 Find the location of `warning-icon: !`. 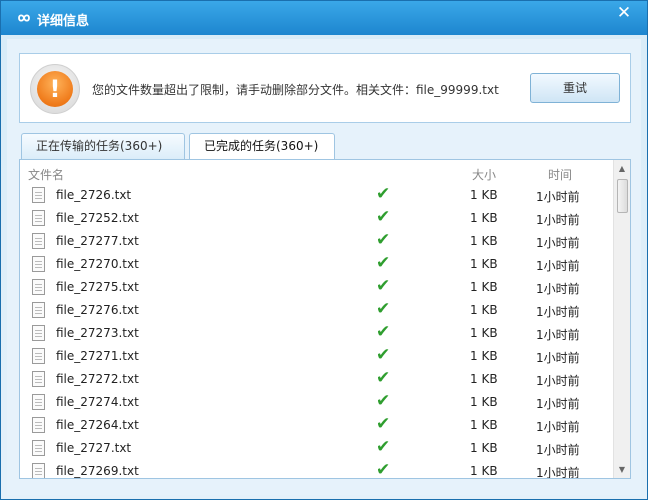

warning-icon: ! is located at coordinates (55, 89).